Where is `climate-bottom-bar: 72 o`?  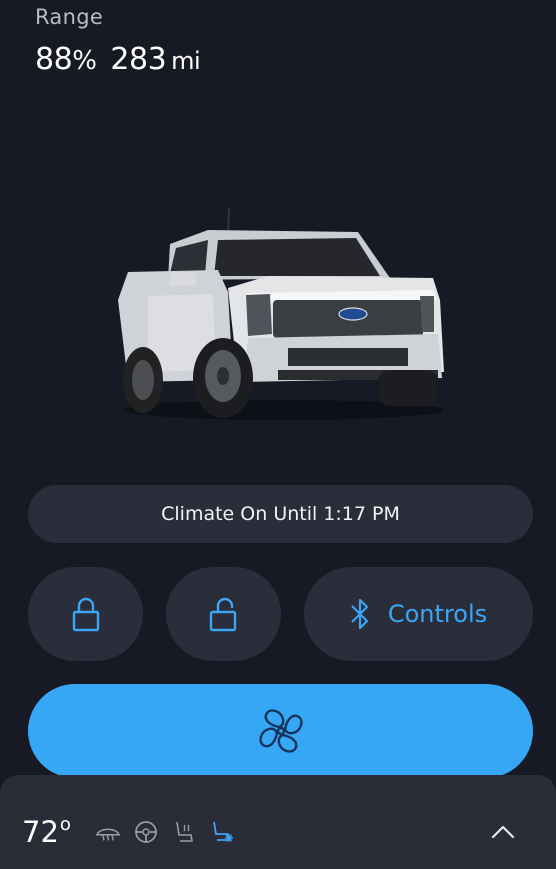
climate-bottom-bar: 72 o is located at coordinates (278, 822).